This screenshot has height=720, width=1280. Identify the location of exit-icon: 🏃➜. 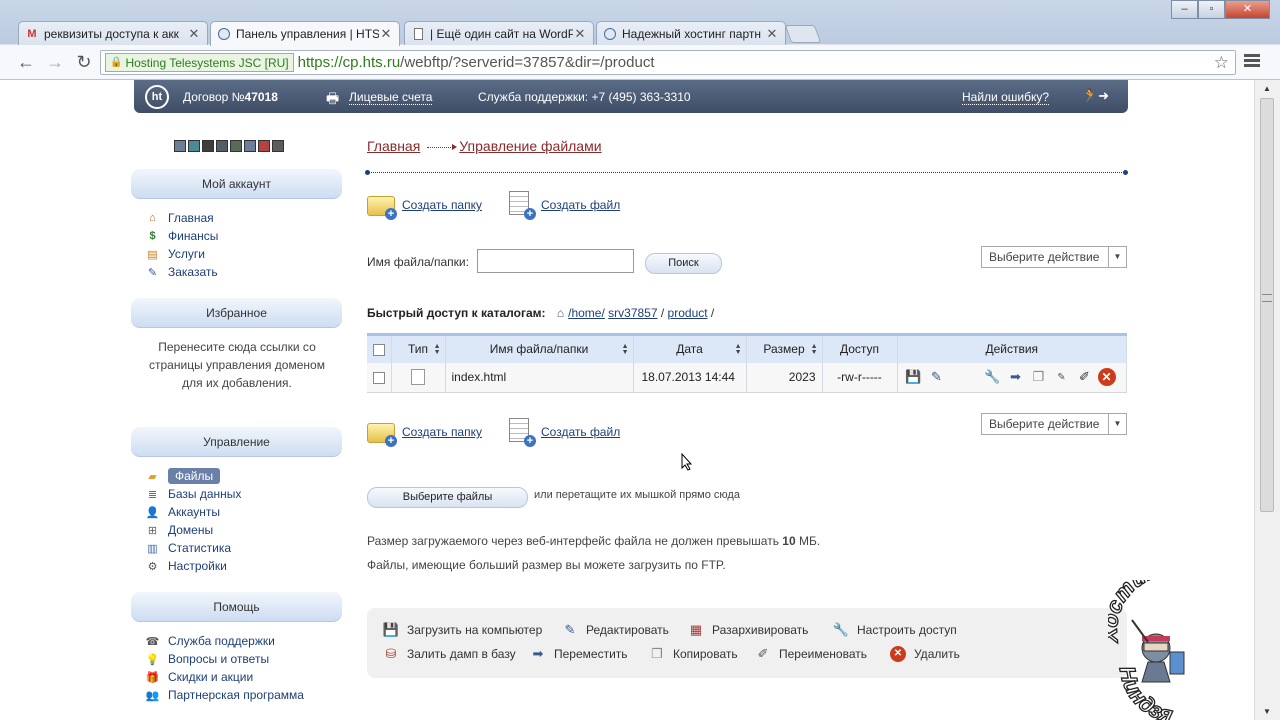
(1095, 96).